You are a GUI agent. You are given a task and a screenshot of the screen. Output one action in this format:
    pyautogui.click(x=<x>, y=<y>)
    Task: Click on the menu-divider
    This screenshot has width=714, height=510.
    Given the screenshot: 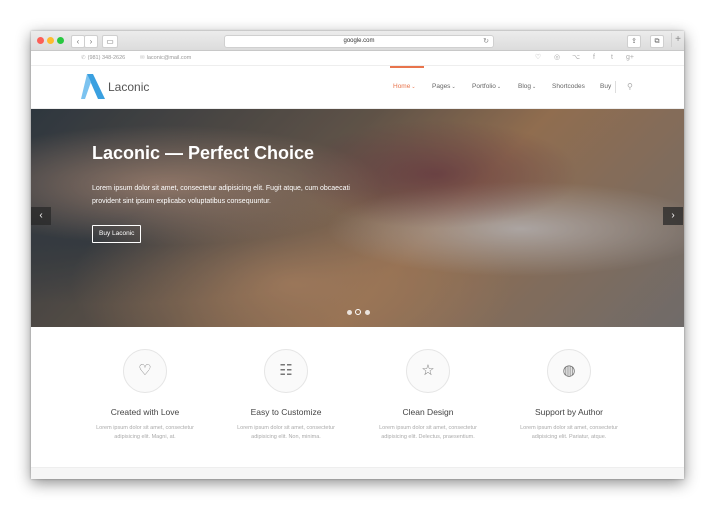 What is the action you would take?
    pyautogui.click(x=615, y=87)
    